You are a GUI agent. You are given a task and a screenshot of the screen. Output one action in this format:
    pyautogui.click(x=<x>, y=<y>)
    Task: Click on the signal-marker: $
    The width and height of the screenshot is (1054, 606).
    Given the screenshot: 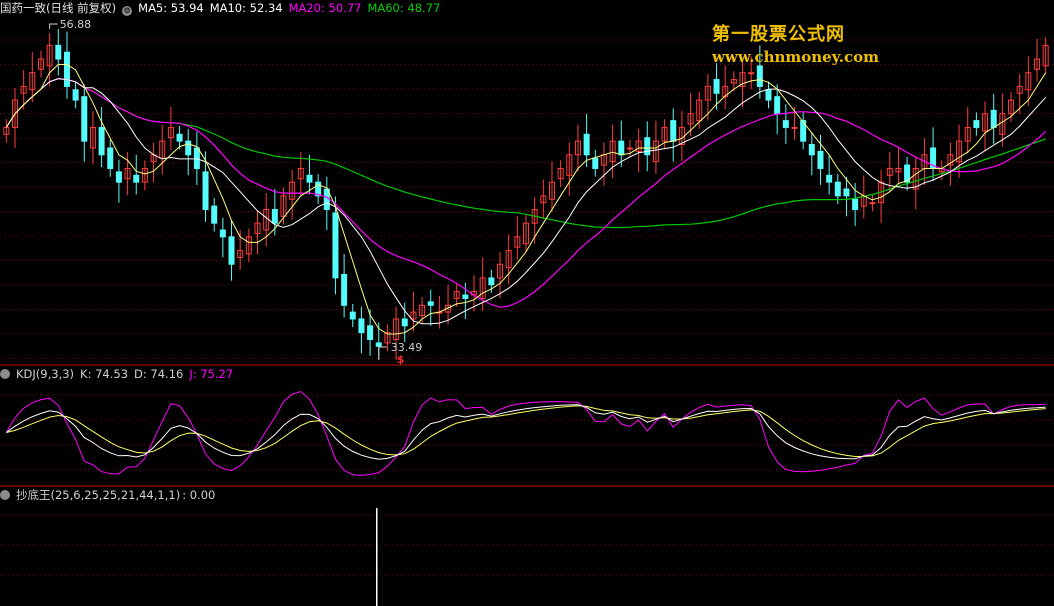 What is the action you would take?
    pyautogui.click(x=401, y=359)
    